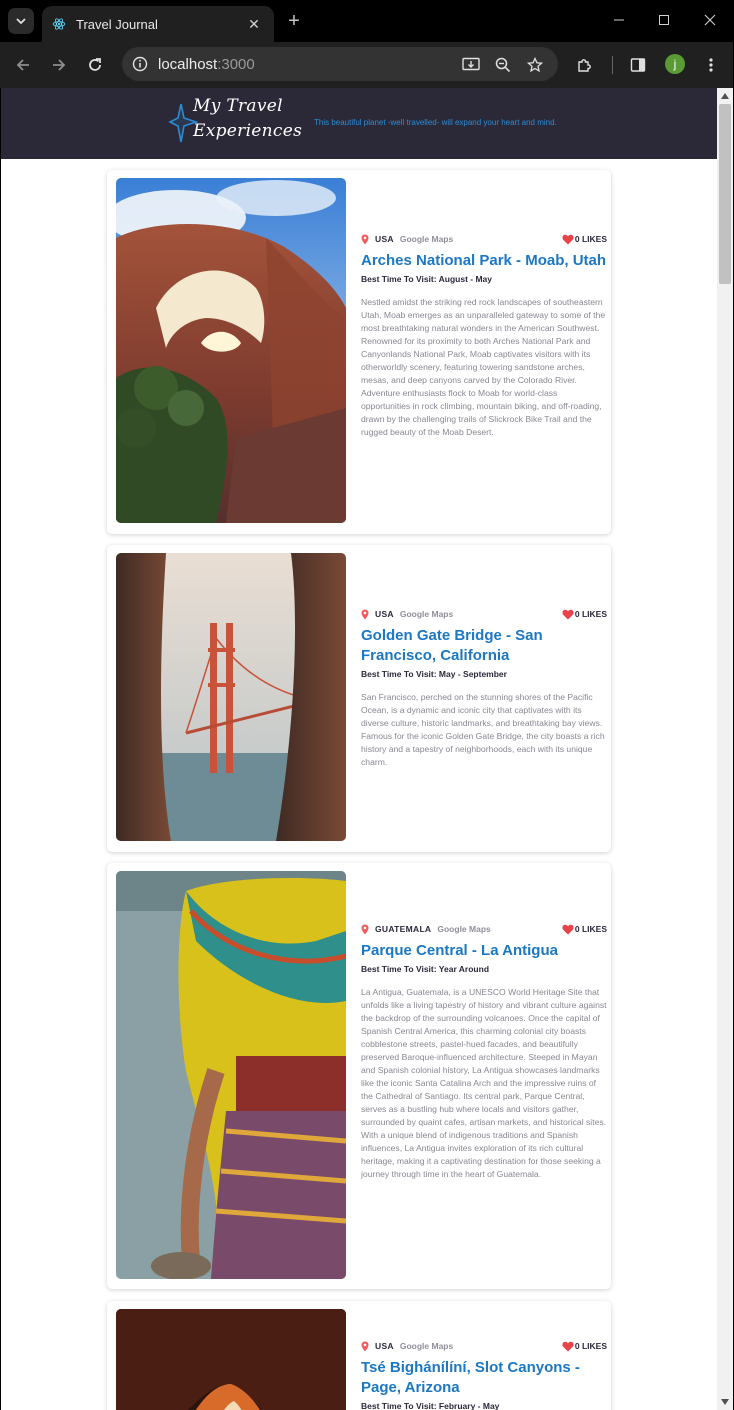 This screenshot has height=1410, width=734. I want to click on tab-search-button, so click(21, 21).